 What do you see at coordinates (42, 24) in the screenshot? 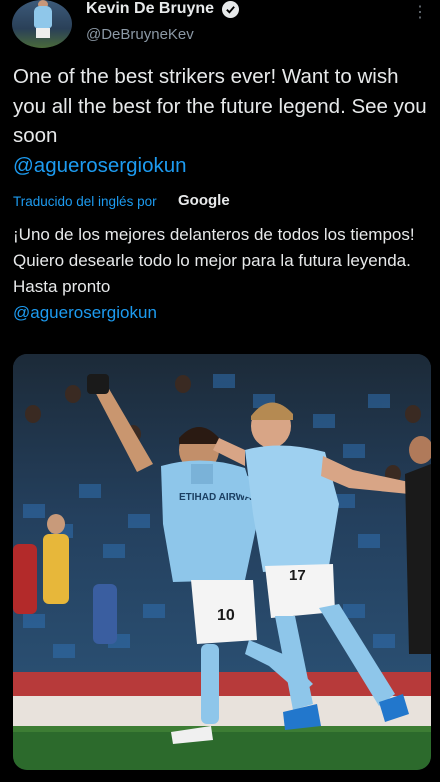
I see `avatar` at bounding box center [42, 24].